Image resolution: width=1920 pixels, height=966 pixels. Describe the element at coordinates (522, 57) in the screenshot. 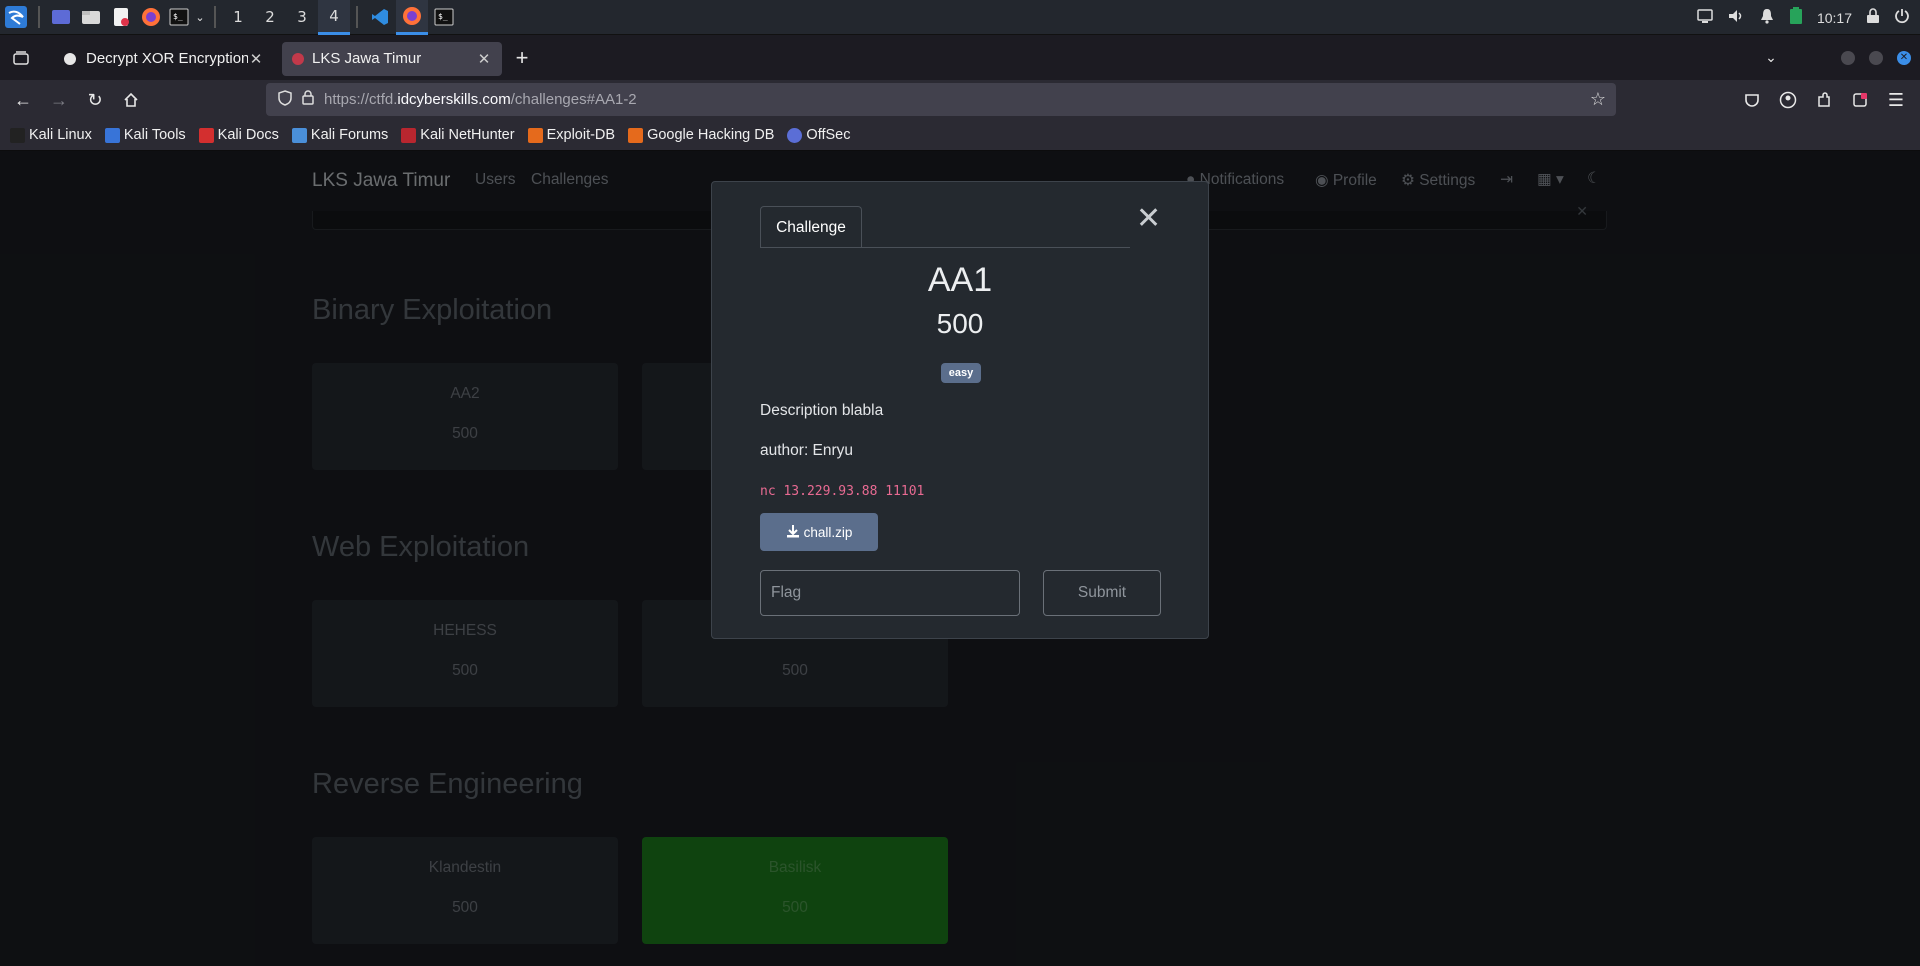

I see `new-tab-button: +` at that location.